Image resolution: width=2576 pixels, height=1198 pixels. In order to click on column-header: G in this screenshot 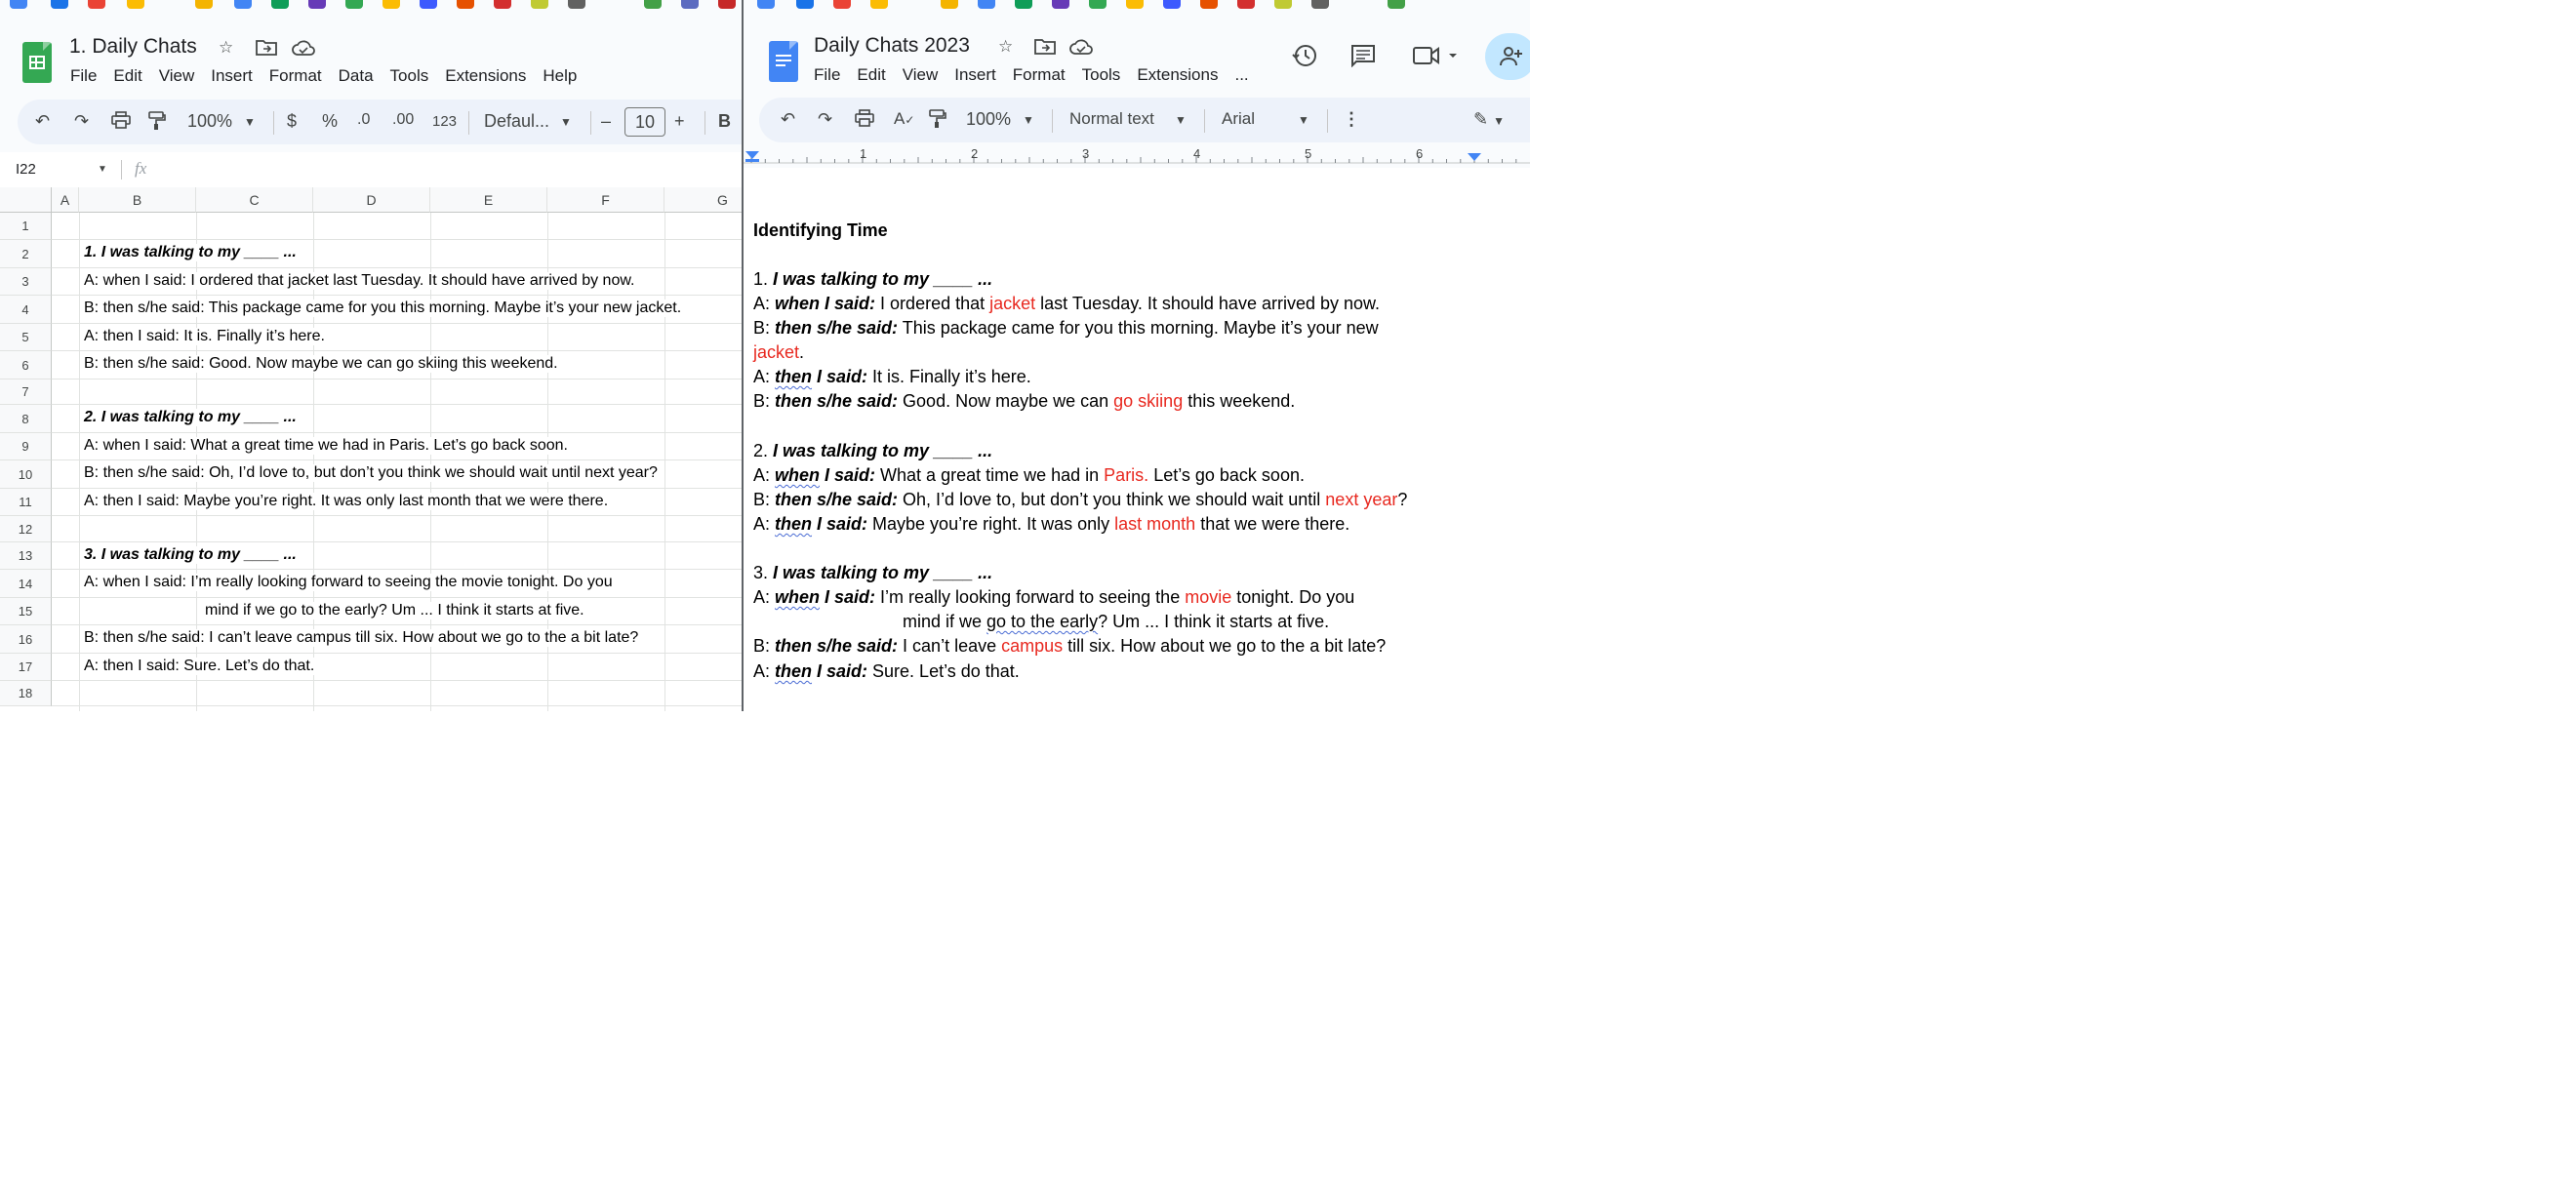, I will do `click(703, 200)`.